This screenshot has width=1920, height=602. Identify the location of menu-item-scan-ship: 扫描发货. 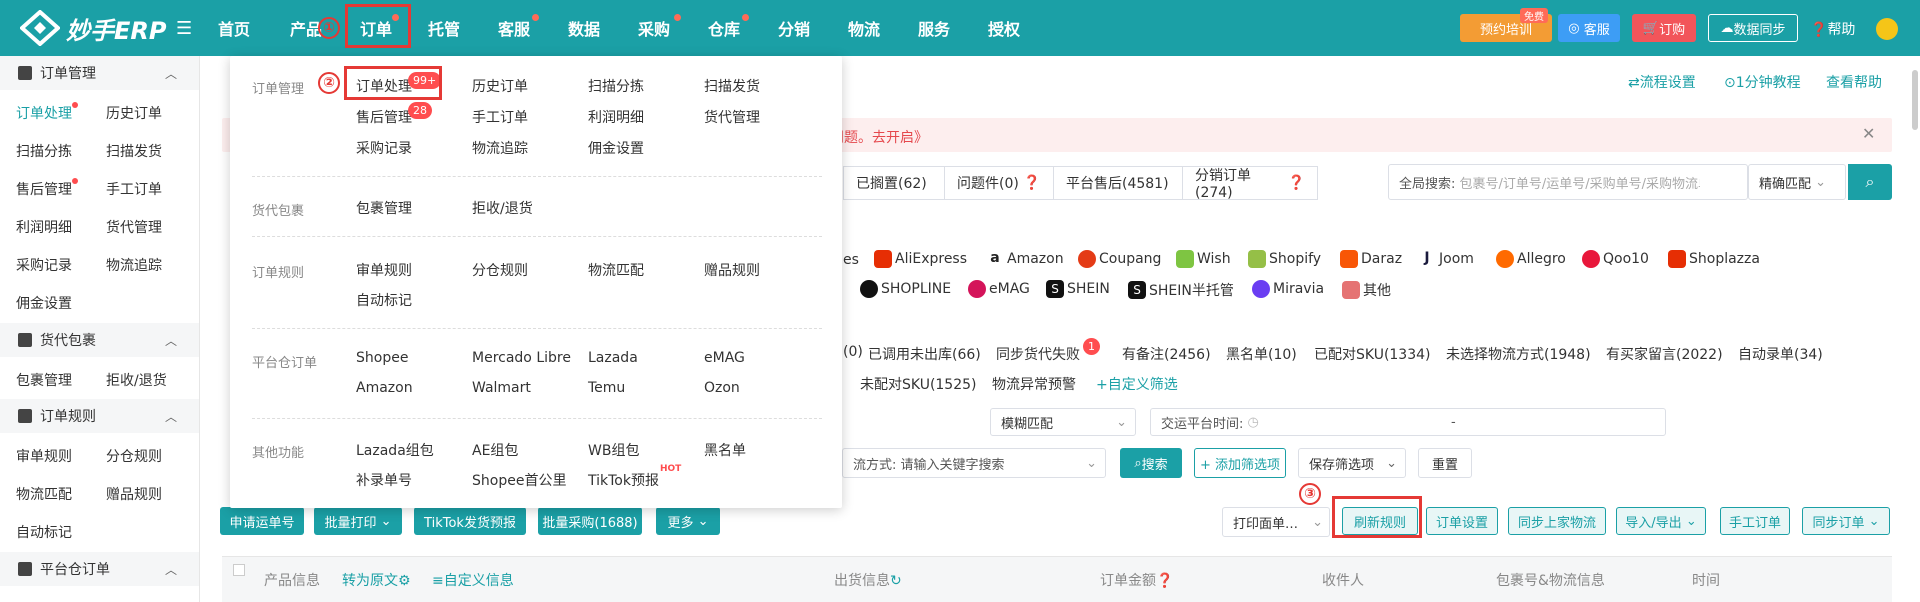
(732, 86).